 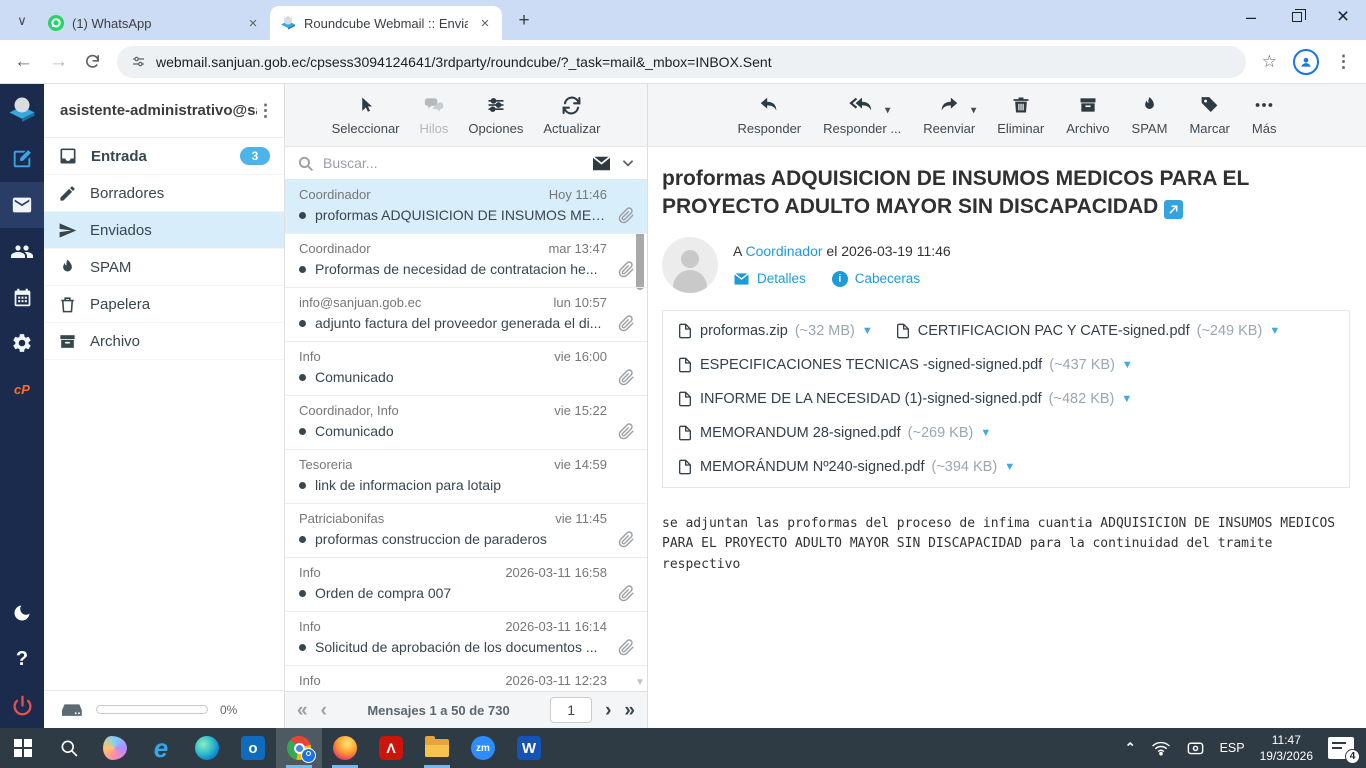 What do you see at coordinates (164, 304) in the screenshot?
I see `folder-papelera: Papelera` at bounding box center [164, 304].